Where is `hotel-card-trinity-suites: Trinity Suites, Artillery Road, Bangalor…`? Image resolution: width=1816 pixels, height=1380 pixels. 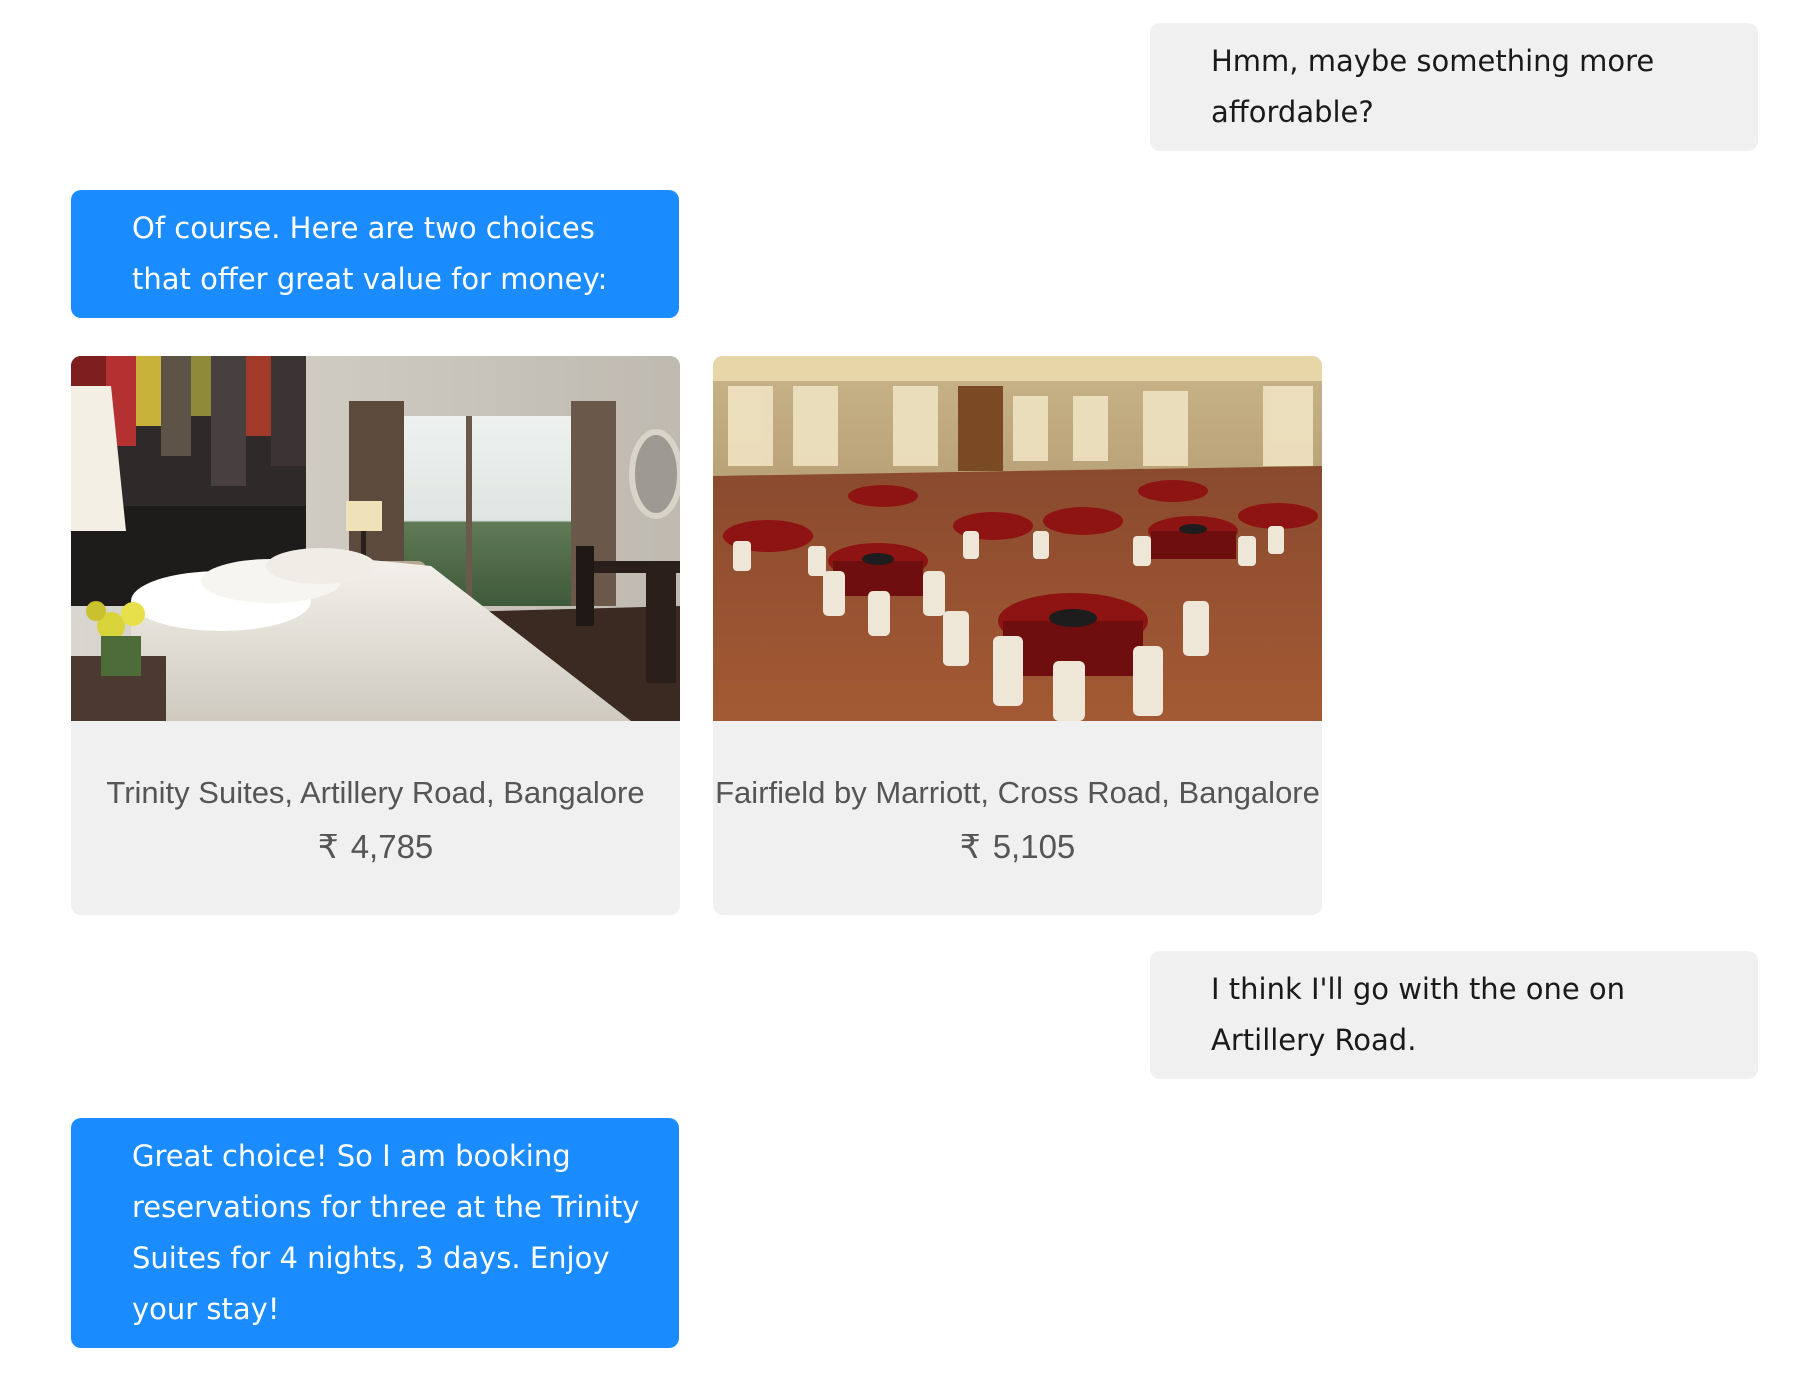
hotel-card-trinity-suites: Trinity Suites, Artillery Road, Bangalor… is located at coordinates (375, 635).